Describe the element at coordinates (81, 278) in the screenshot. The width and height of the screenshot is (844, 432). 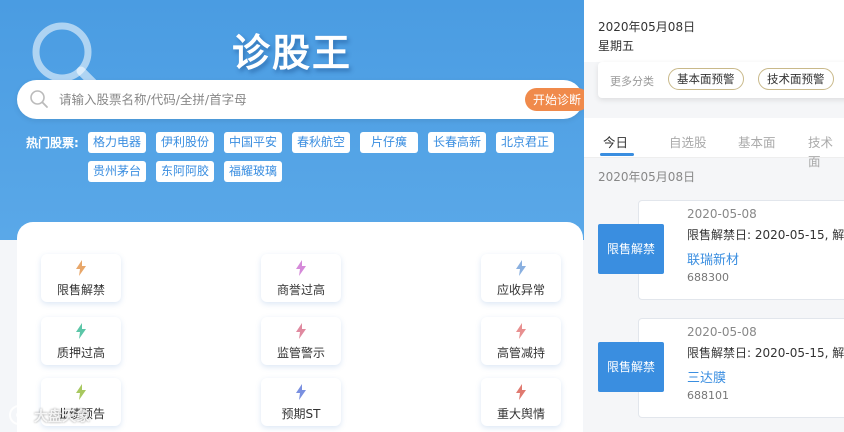
I see `feature-restricted-unlock: 限售解禁` at that location.